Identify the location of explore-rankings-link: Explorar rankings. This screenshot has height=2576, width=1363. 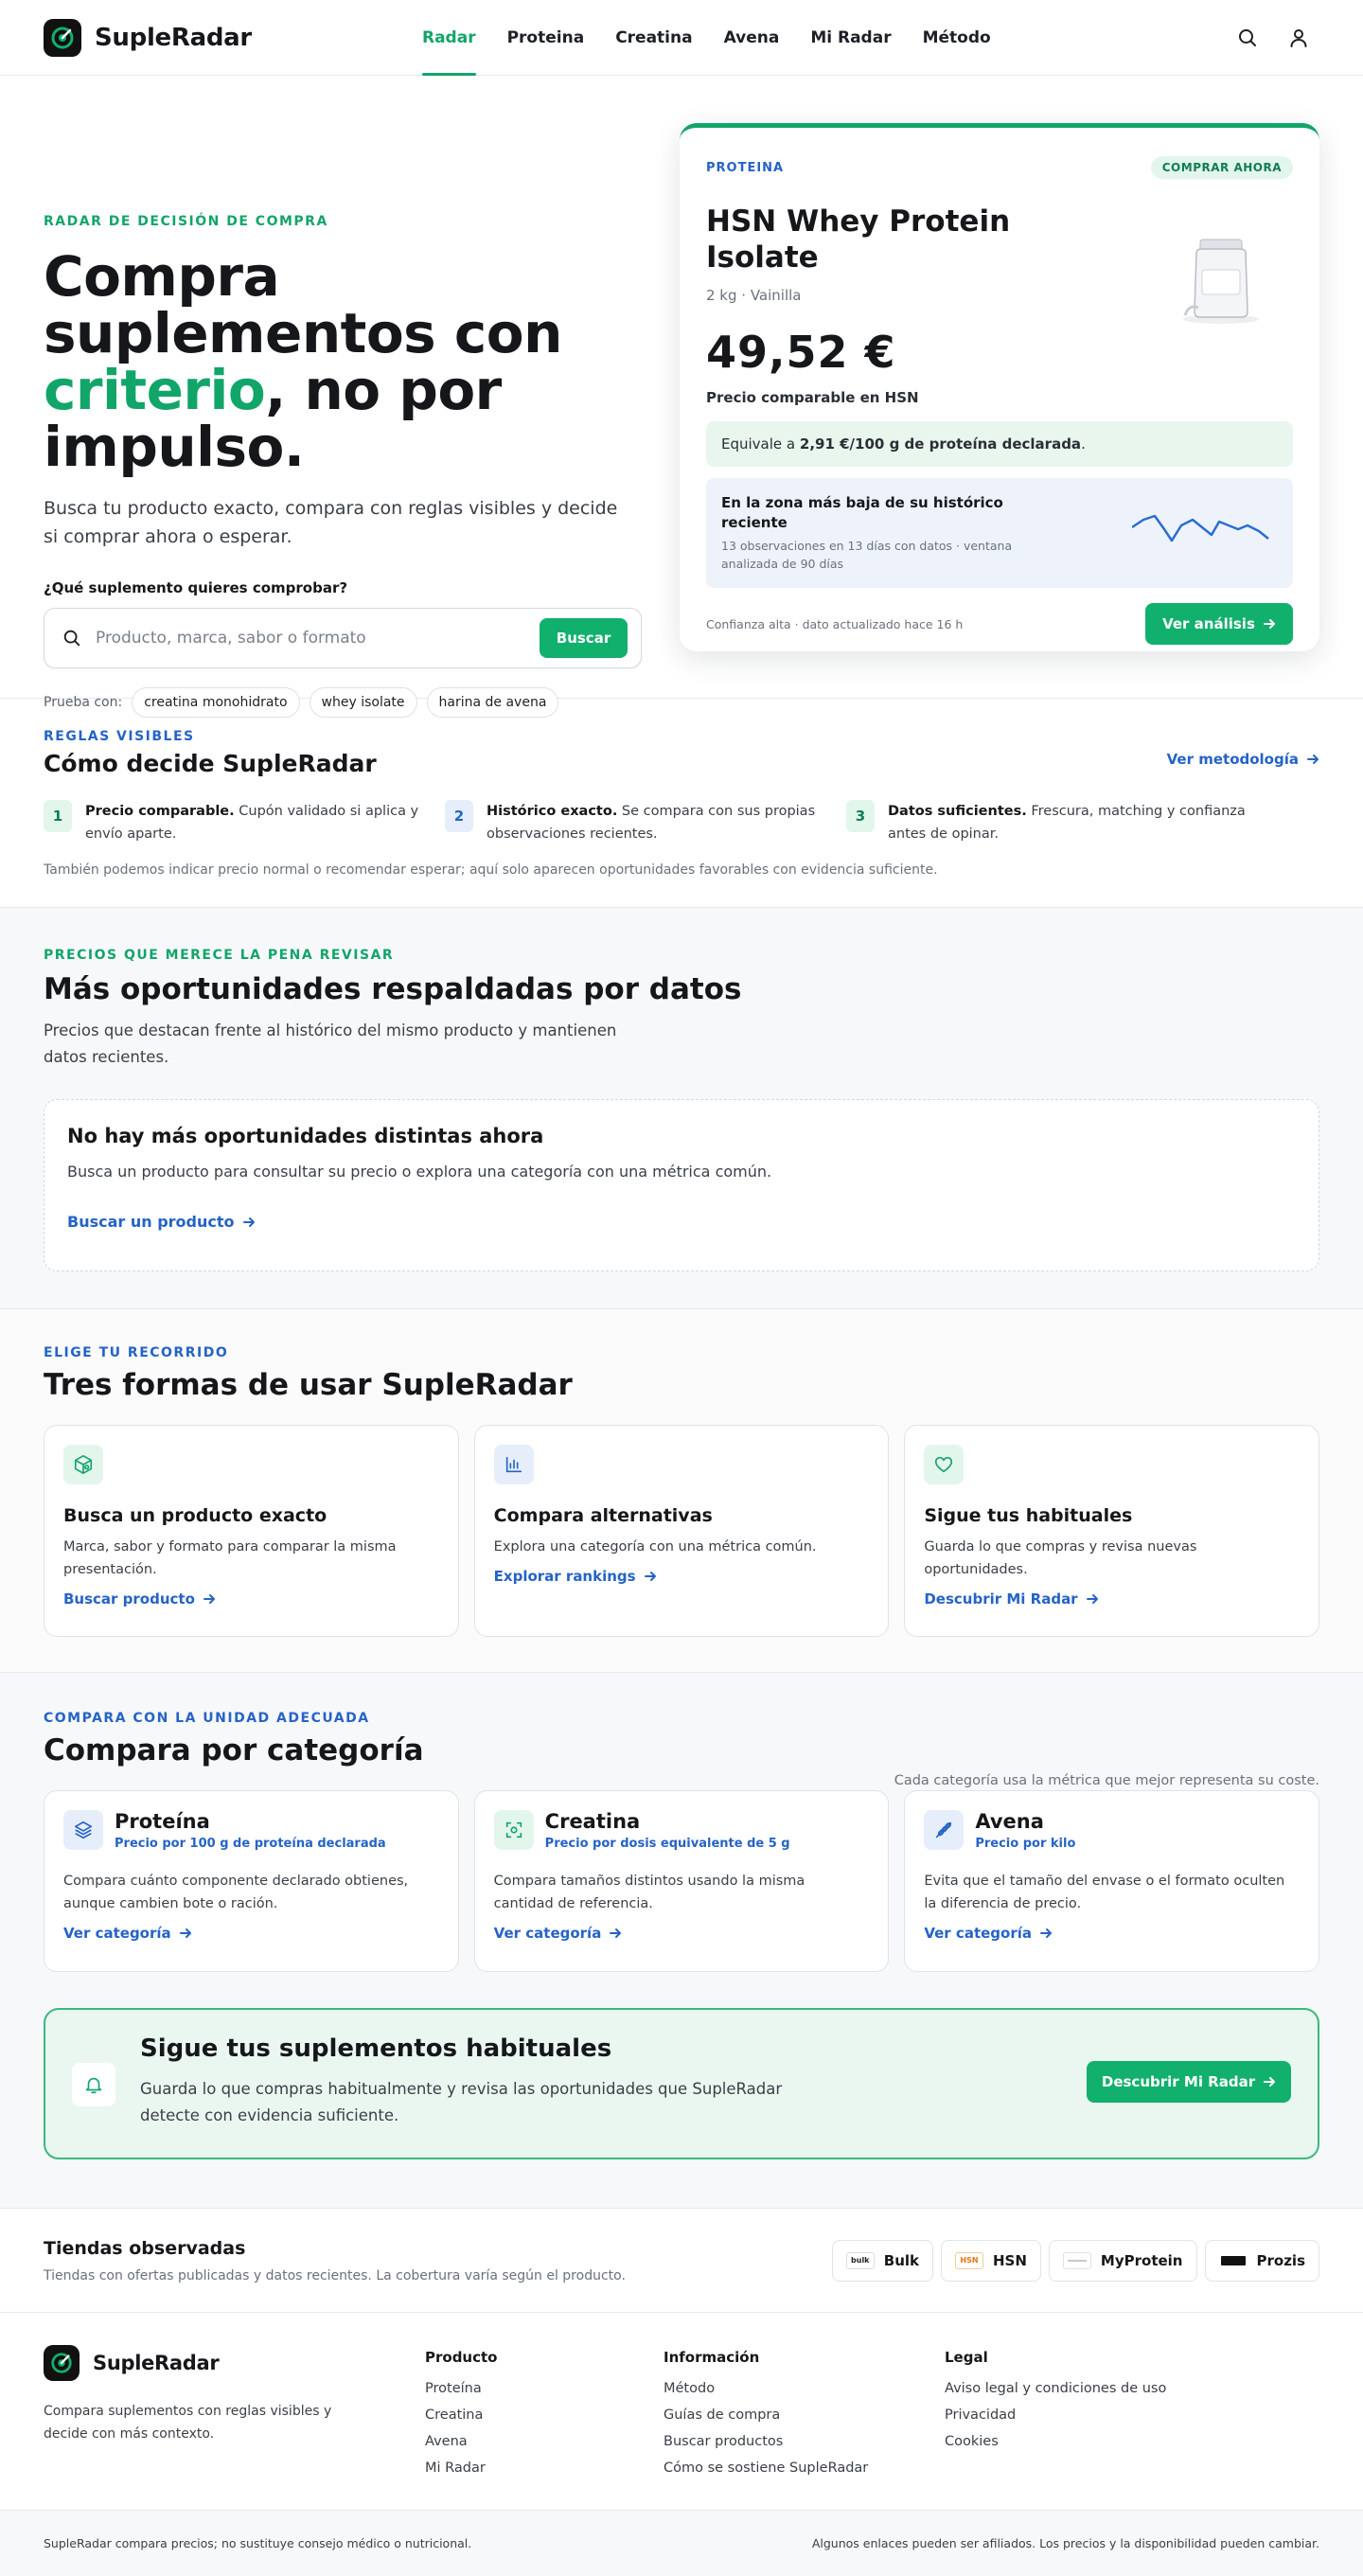
(575, 1576).